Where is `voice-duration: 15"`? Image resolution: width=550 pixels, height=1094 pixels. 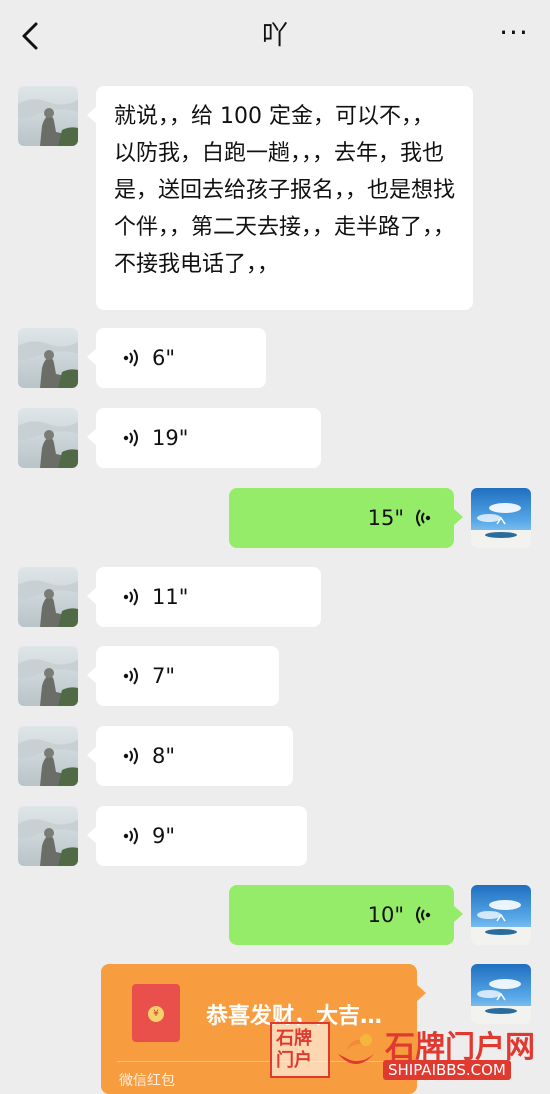
voice-duration: 15" is located at coordinates (385, 518).